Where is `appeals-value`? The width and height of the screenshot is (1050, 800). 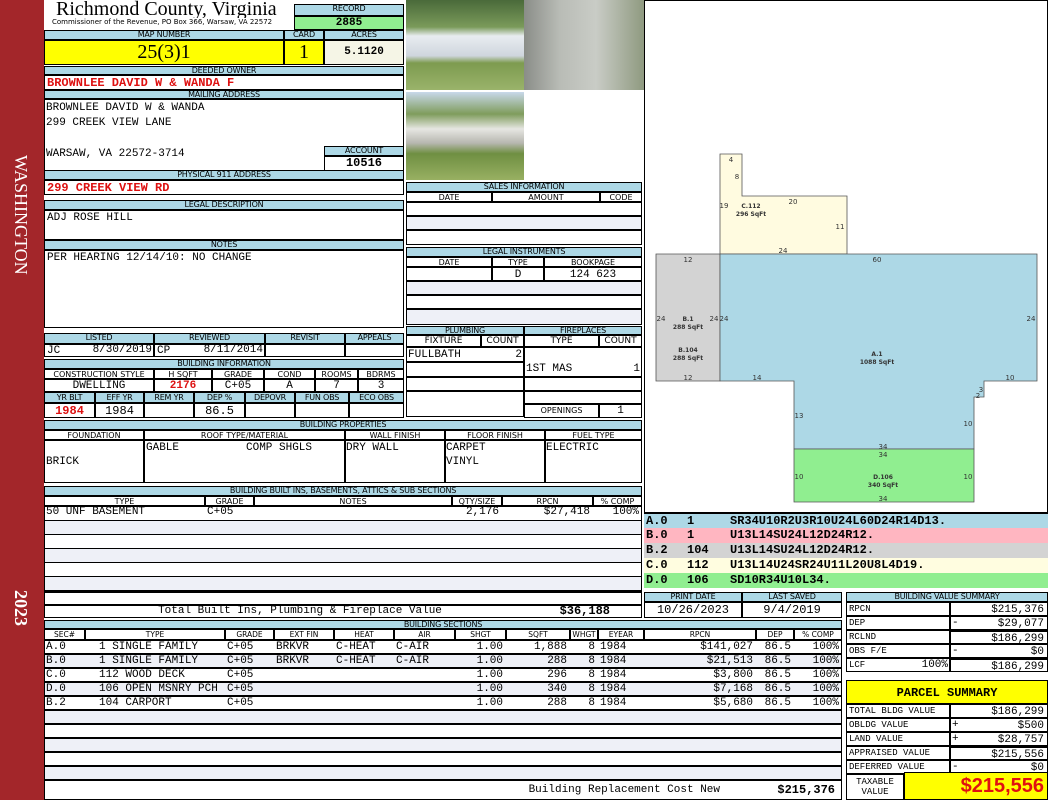
appeals-value is located at coordinates (374, 350).